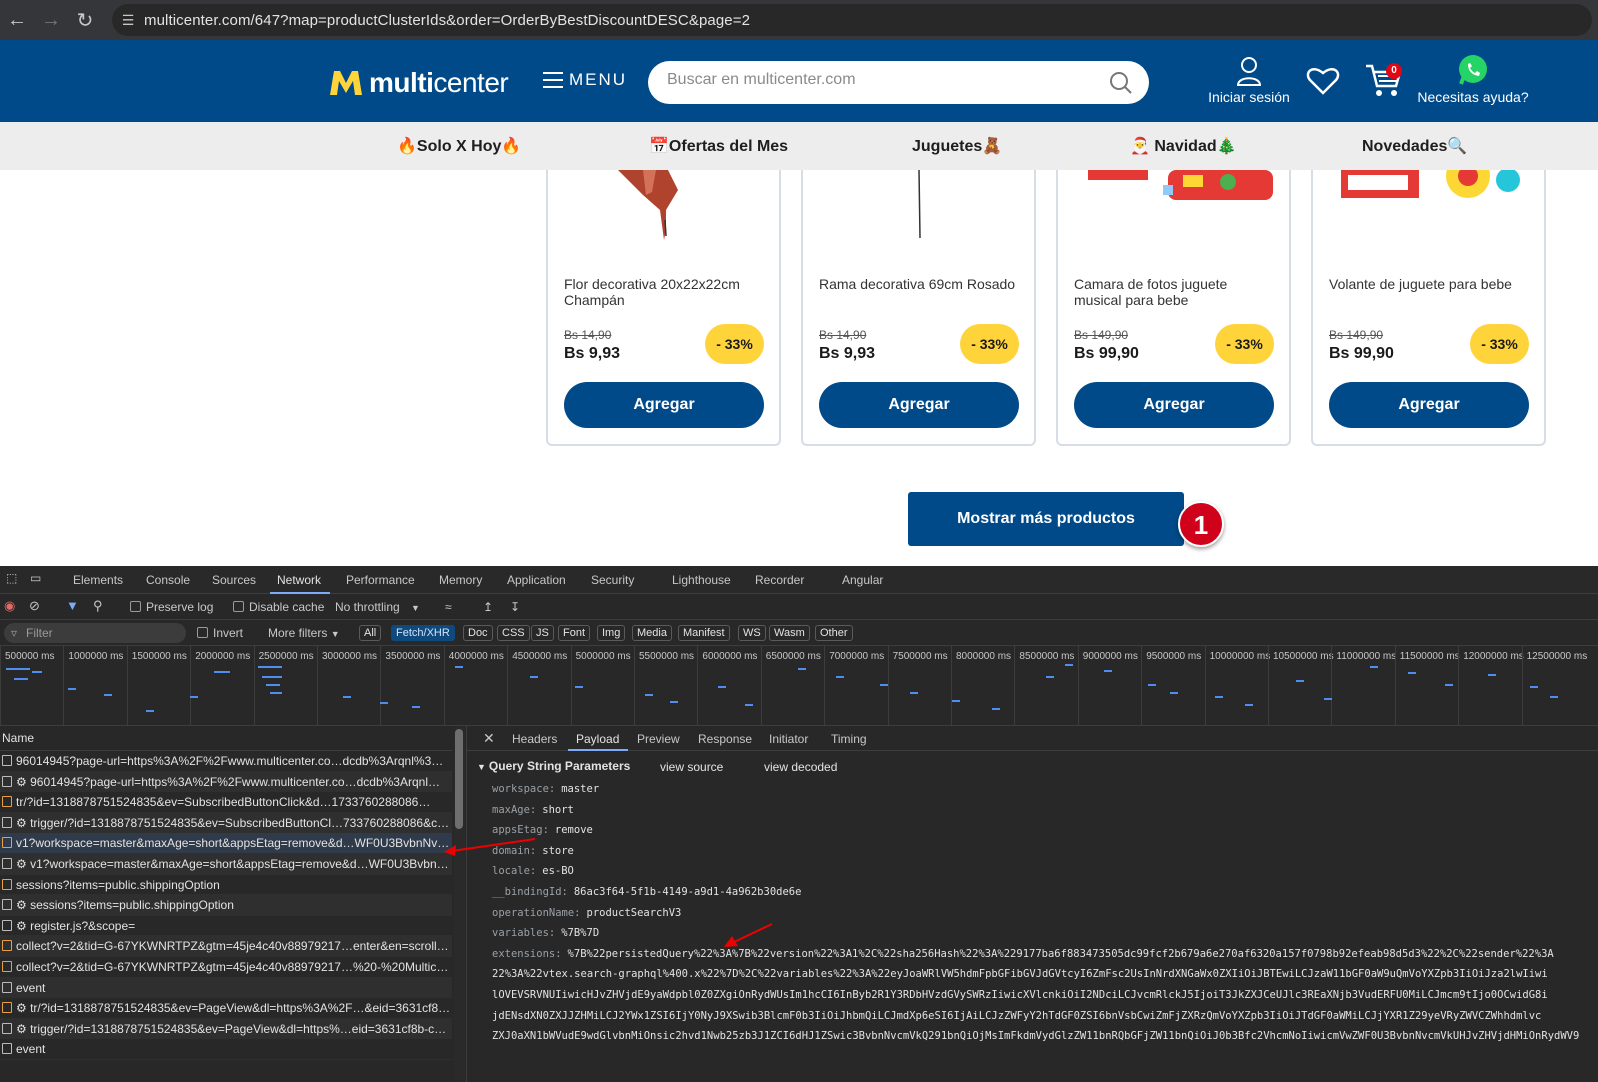 This screenshot has height=1082, width=1598. I want to click on filter-chip-font: Font, so click(574, 633).